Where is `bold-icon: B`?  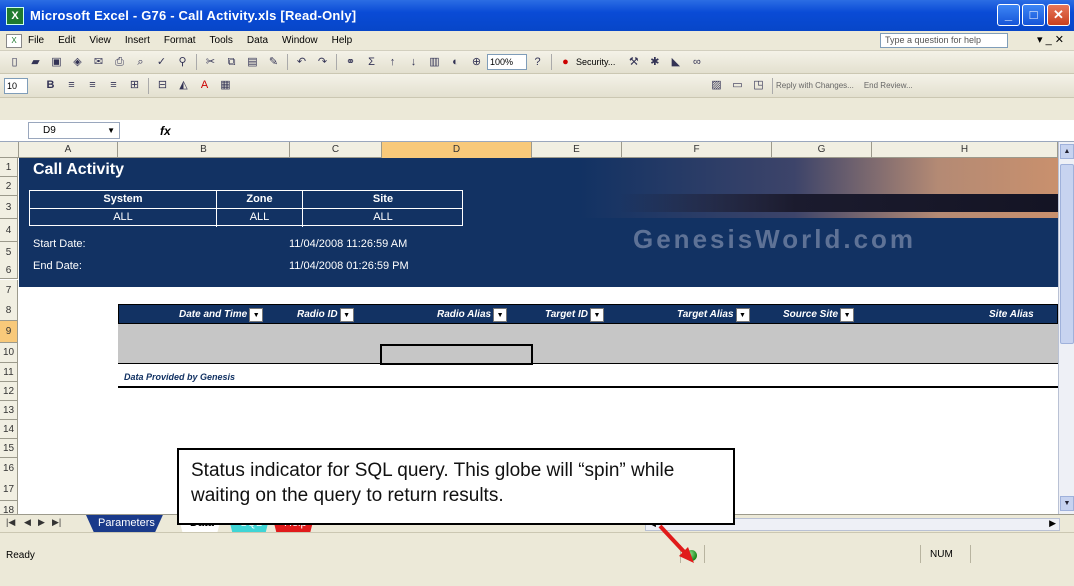 bold-icon: B is located at coordinates (50, 85).